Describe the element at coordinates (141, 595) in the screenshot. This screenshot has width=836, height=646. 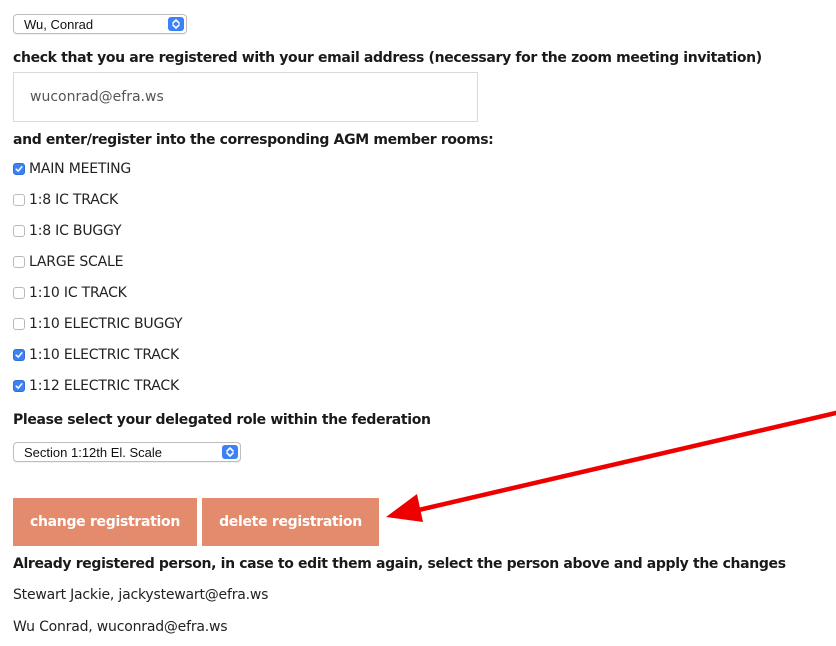
I see `registered-person-item: Stewart Jackie, jackystewart@efra.ws` at that location.